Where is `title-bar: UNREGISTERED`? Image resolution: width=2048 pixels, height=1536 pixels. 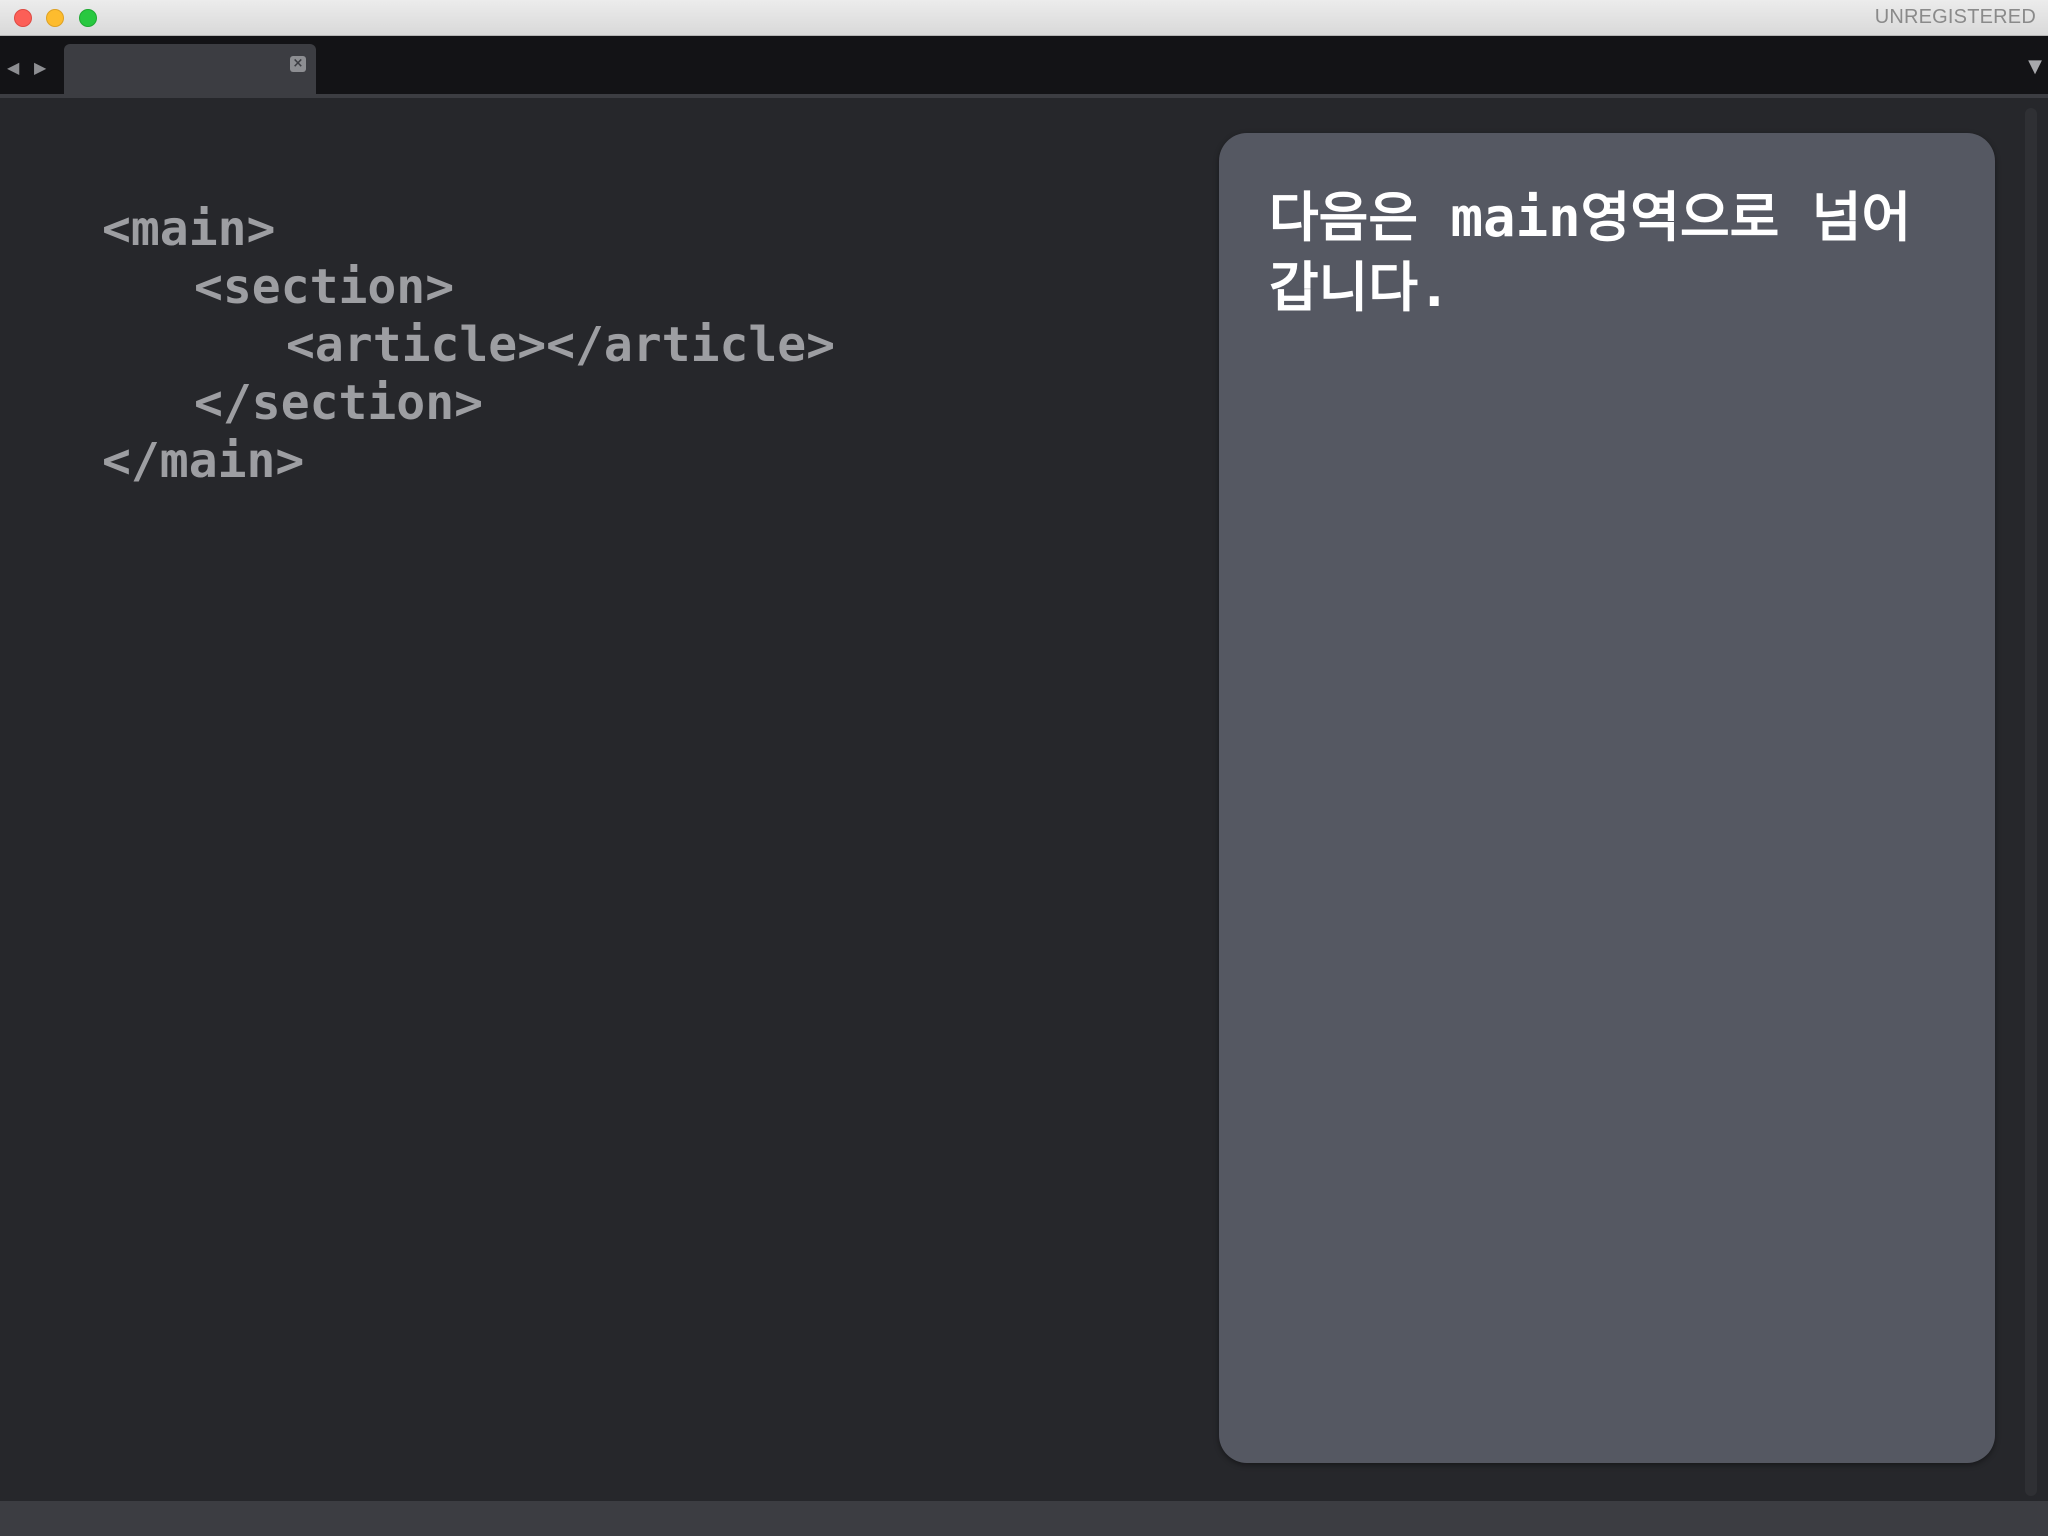 title-bar: UNREGISTERED is located at coordinates (1024, 18).